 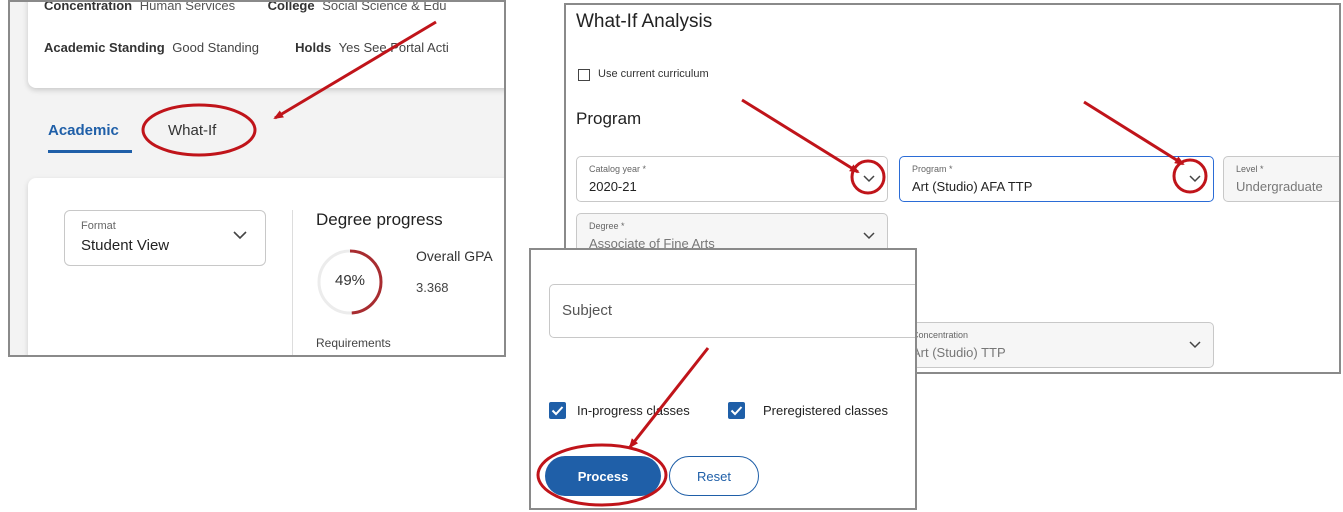 I want to click on concentration-field-value: Art (Studio) TTP, so click(x=959, y=352).